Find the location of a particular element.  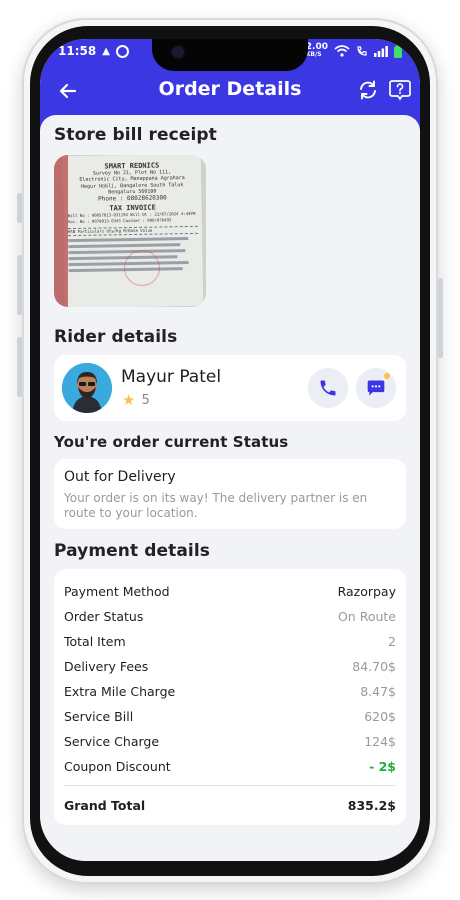

rider-card: Mayur Patel ★ 5 is located at coordinates (230, 388).